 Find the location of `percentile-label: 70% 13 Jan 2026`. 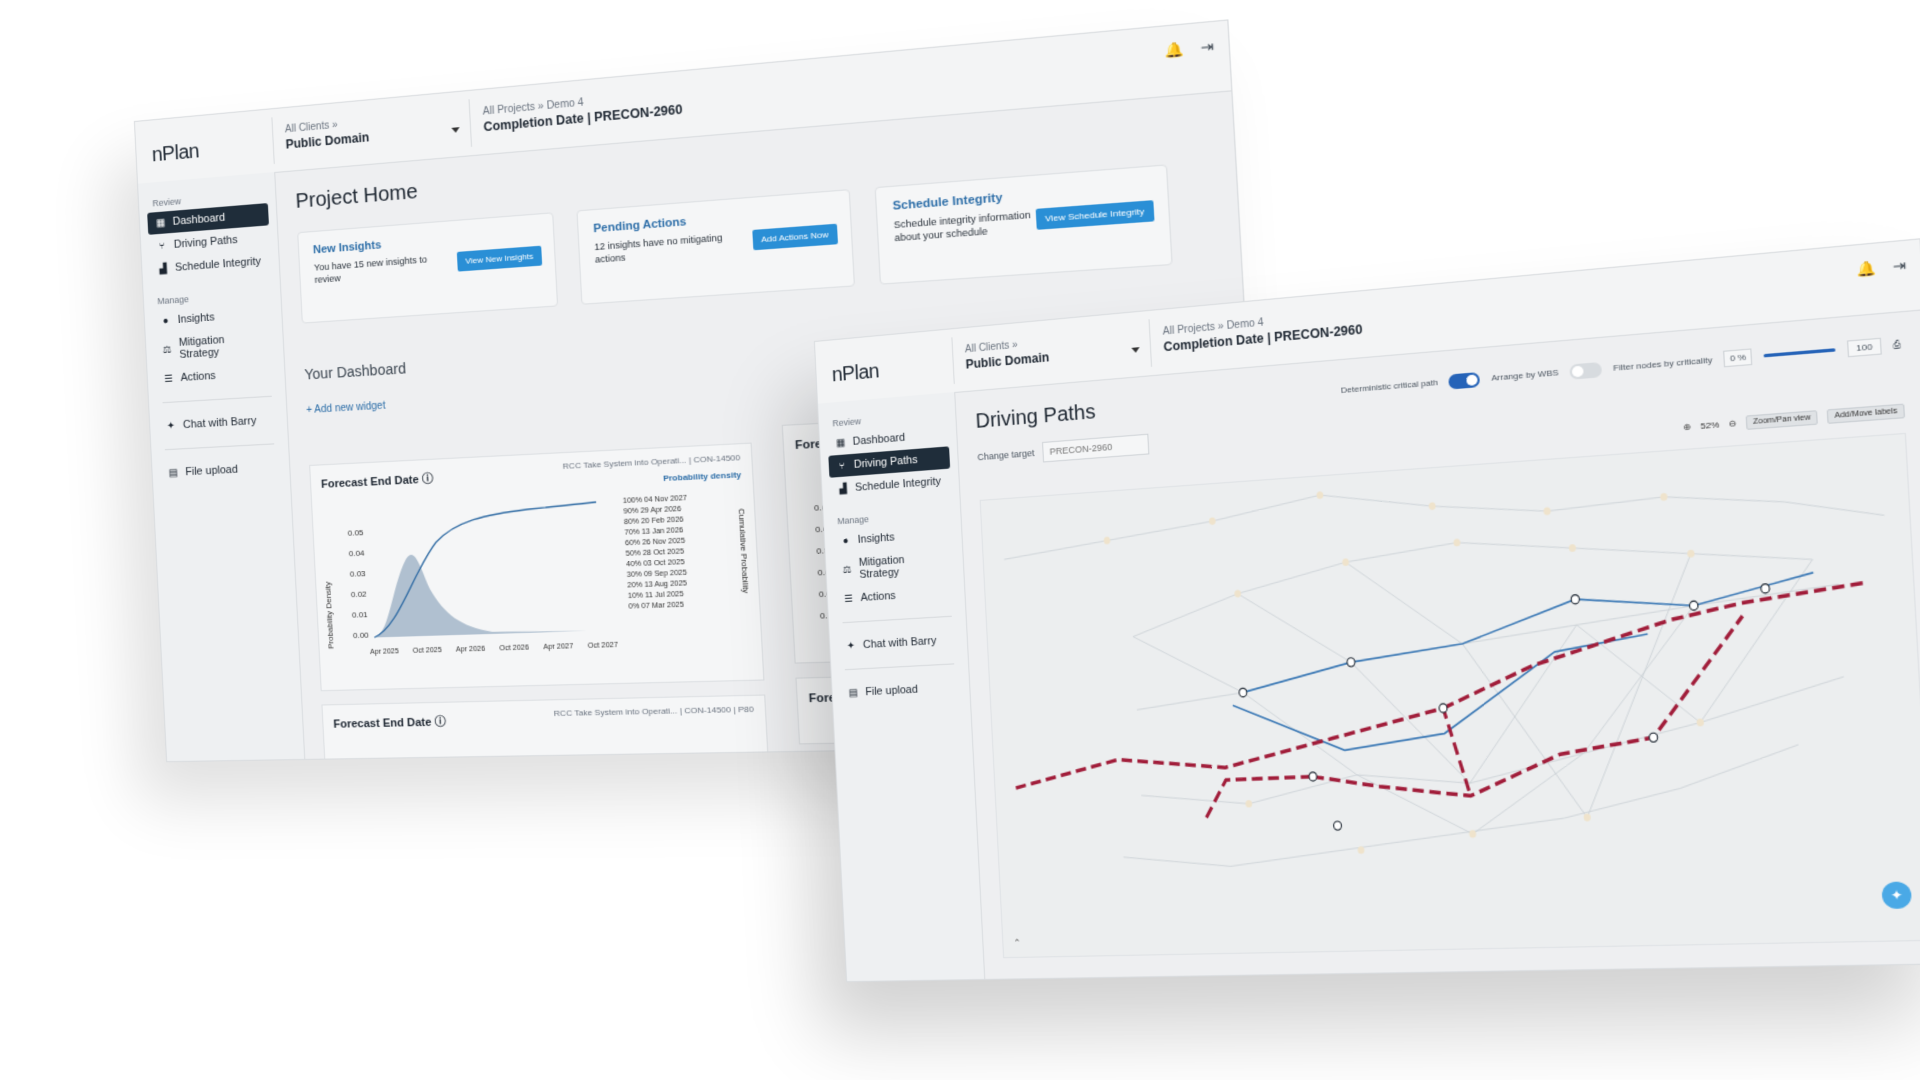

percentile-label: 70% 13 Jan 2026 is located at coordinates (653, 532).